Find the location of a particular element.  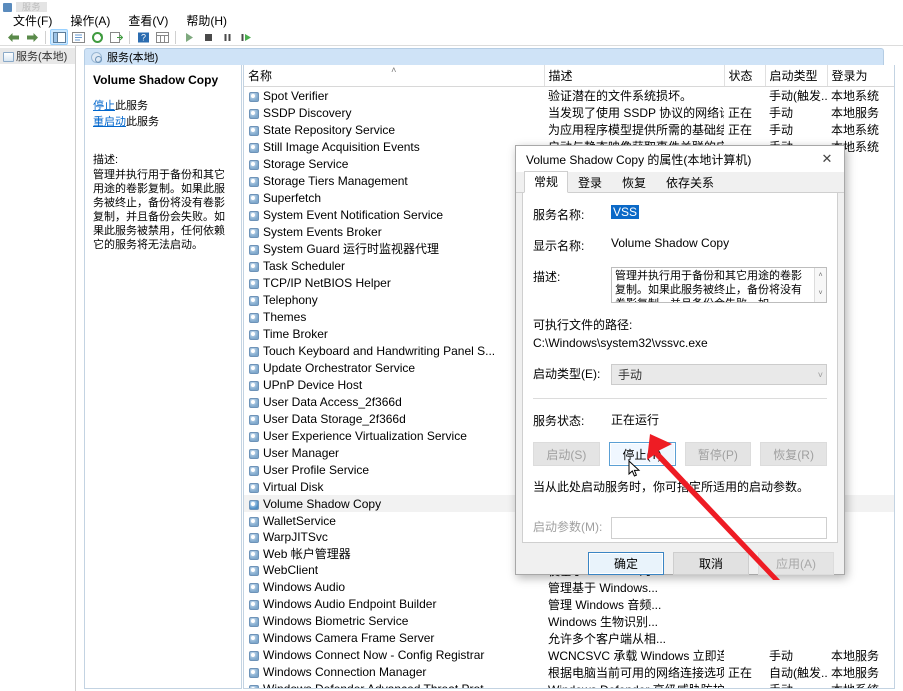

service-name-text: Windows Camera Frame Server is located at coordinates (349, 638).